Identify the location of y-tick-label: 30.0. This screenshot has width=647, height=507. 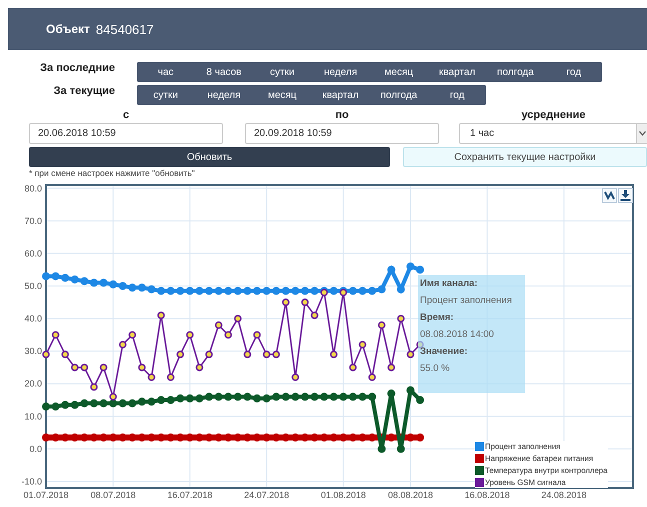
(33, 351).